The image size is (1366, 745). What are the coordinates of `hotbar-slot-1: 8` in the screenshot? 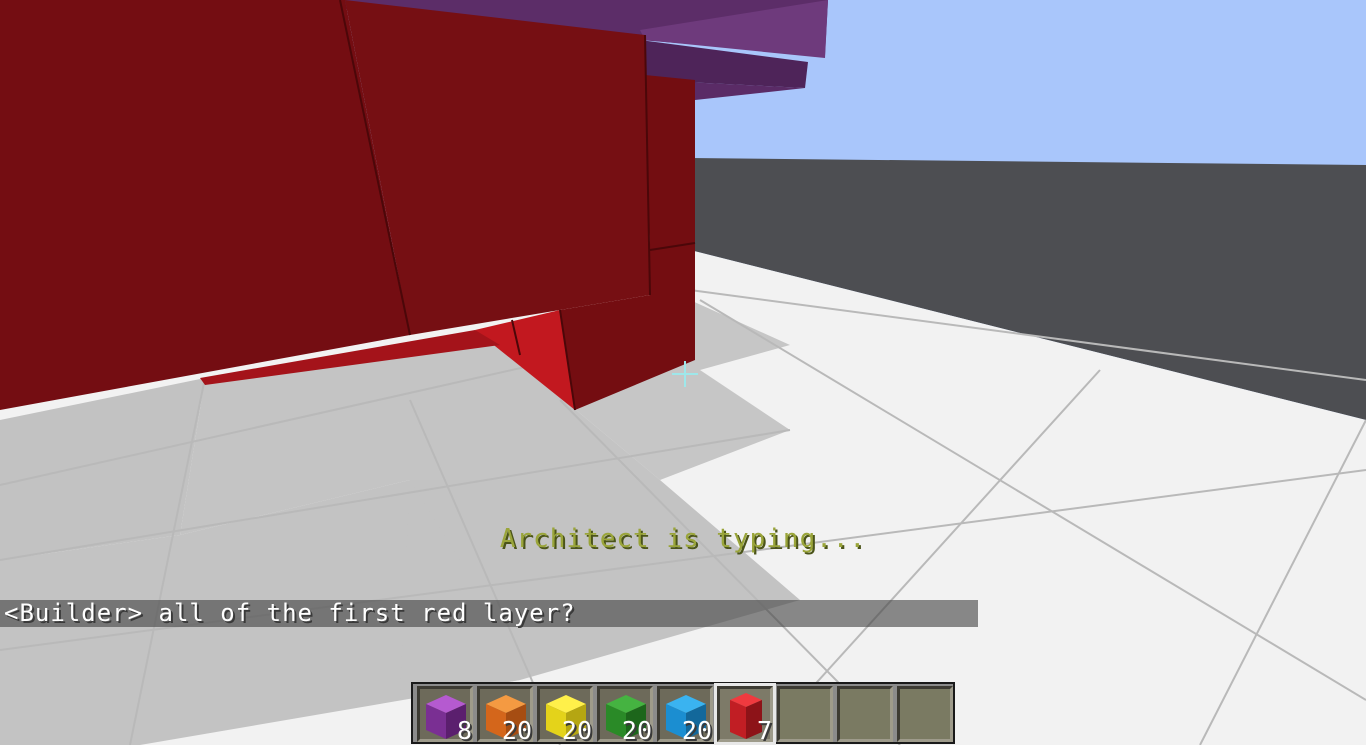 It's located at (445, 715).